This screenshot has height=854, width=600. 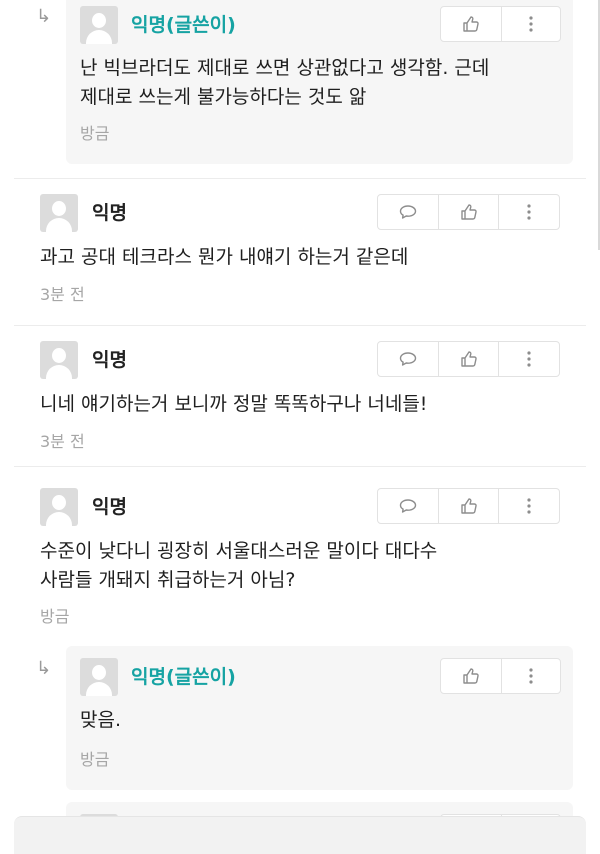 I want to click on comment-text: 니네 얘기하는거 보니까 정말 똑똑하구나 너네들!, so click(x=234, y=404).